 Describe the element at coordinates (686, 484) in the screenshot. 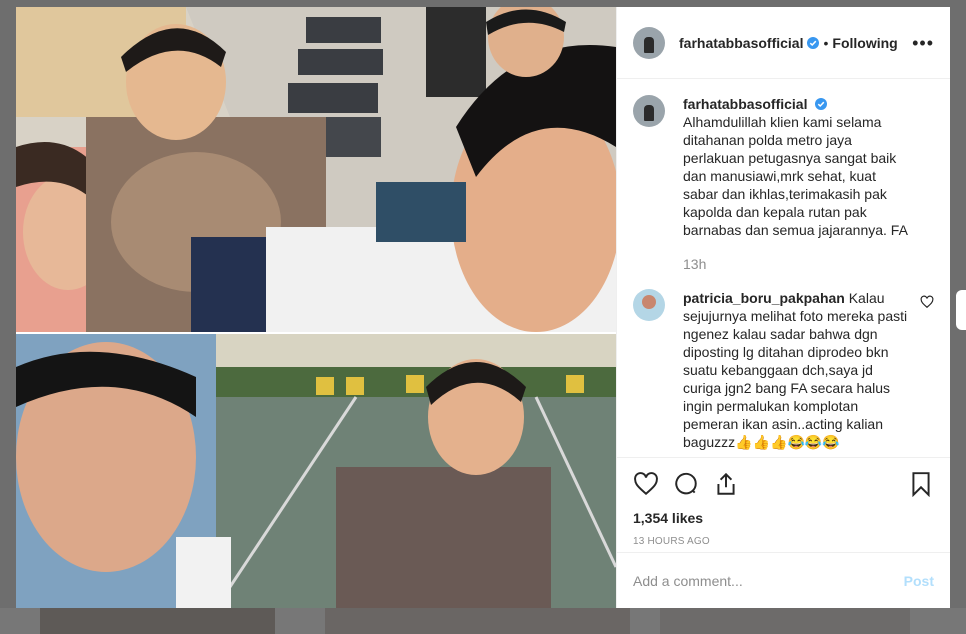

I see `comment-icon` at that location.